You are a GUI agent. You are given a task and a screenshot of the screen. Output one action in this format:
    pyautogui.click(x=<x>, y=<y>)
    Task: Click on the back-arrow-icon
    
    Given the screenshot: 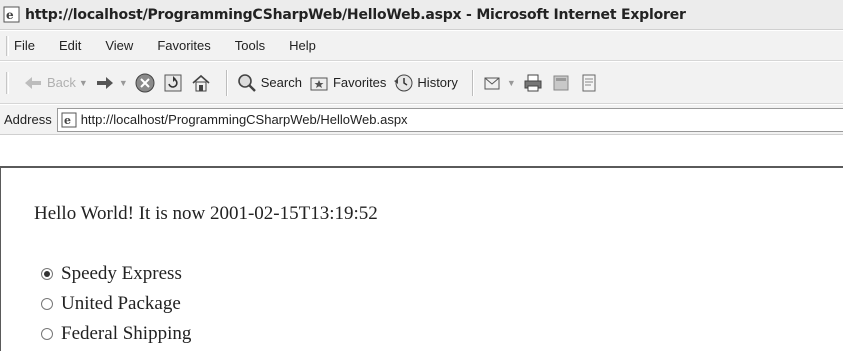 What is the action you would take?
    pyautogui.click(x=33, y=83)
    